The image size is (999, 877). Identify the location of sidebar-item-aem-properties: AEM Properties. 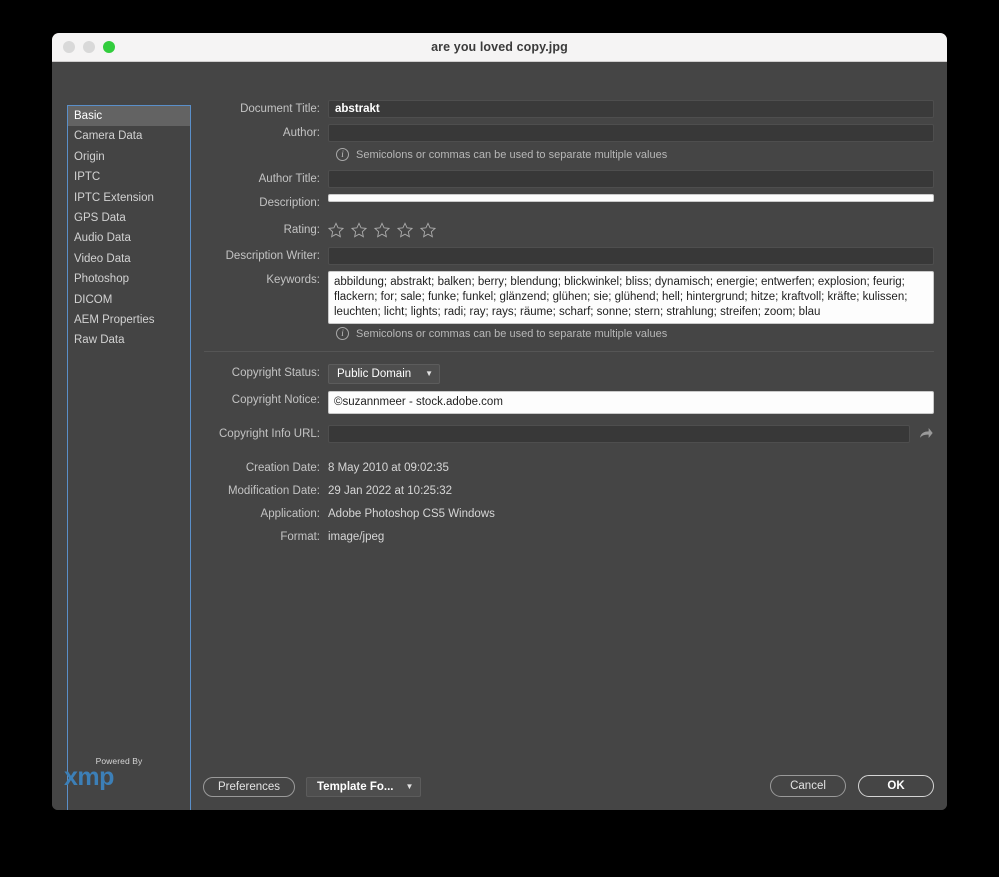
(129, 320).